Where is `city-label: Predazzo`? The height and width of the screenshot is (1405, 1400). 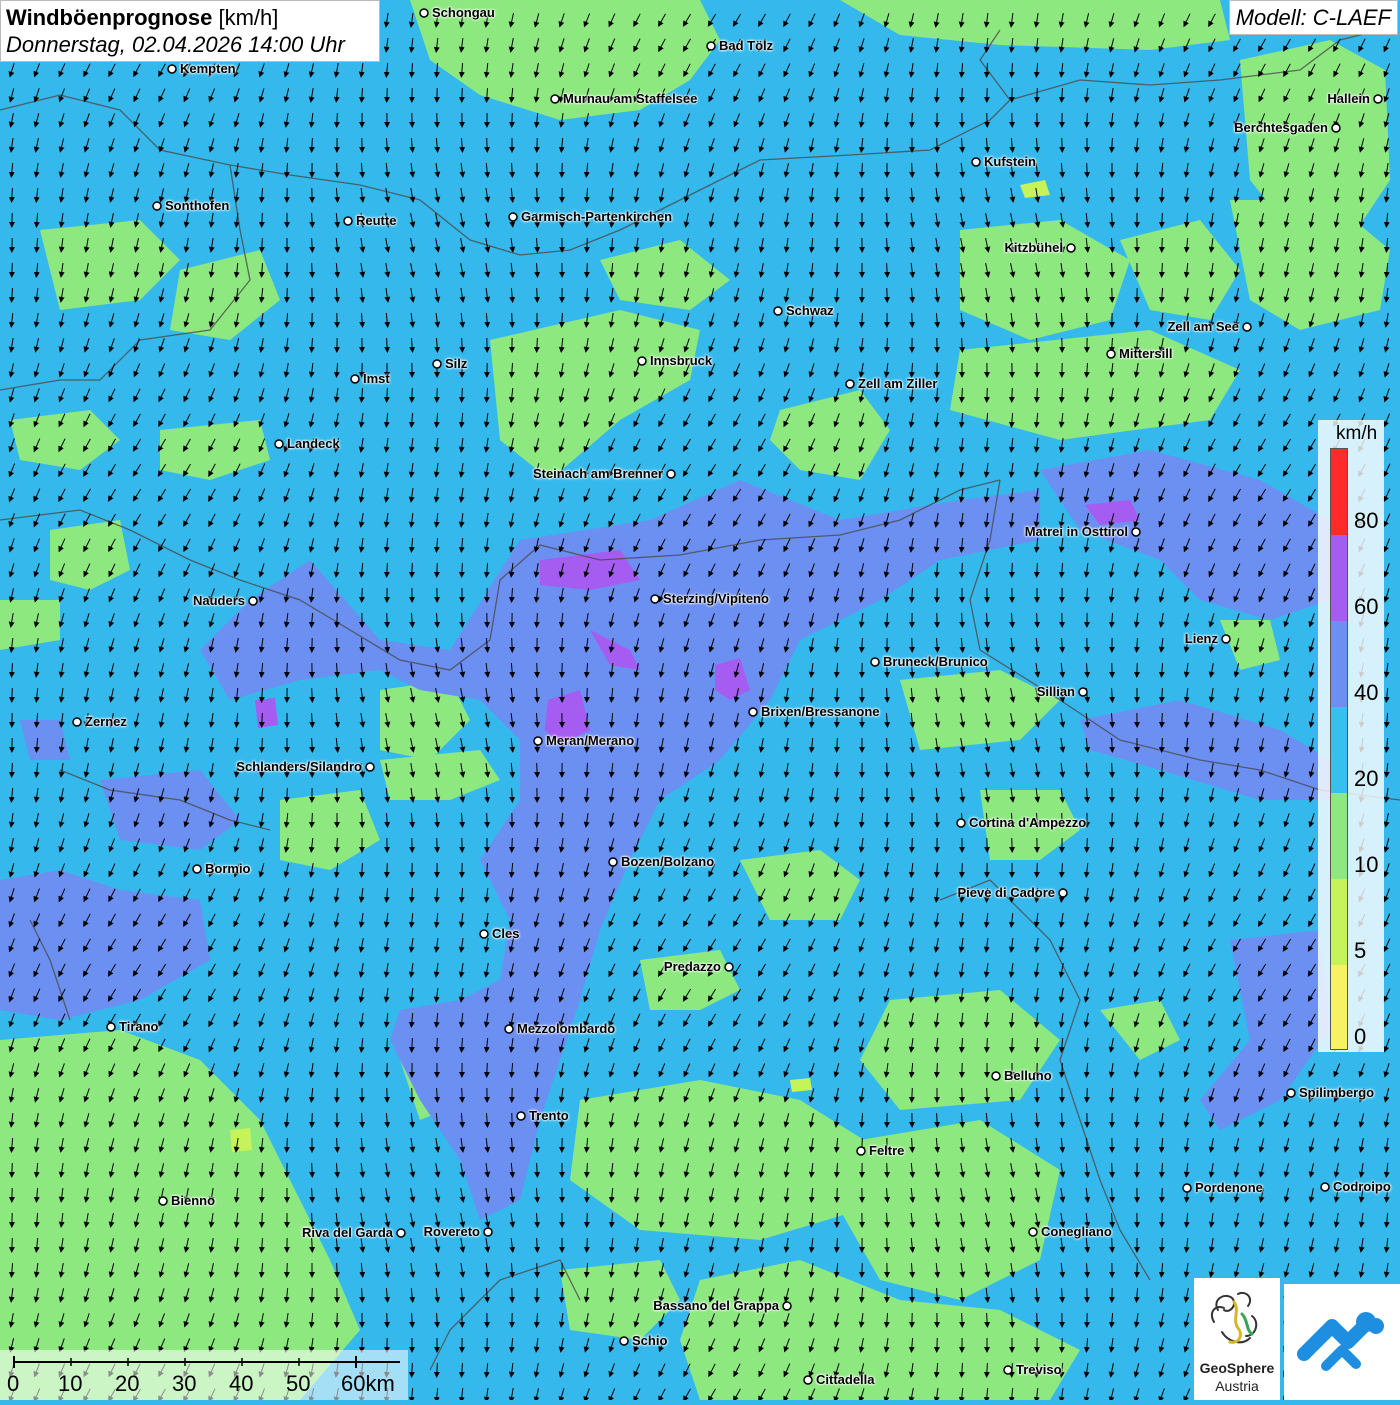 city-label: Predazzo is located at coordinates (692, 966).